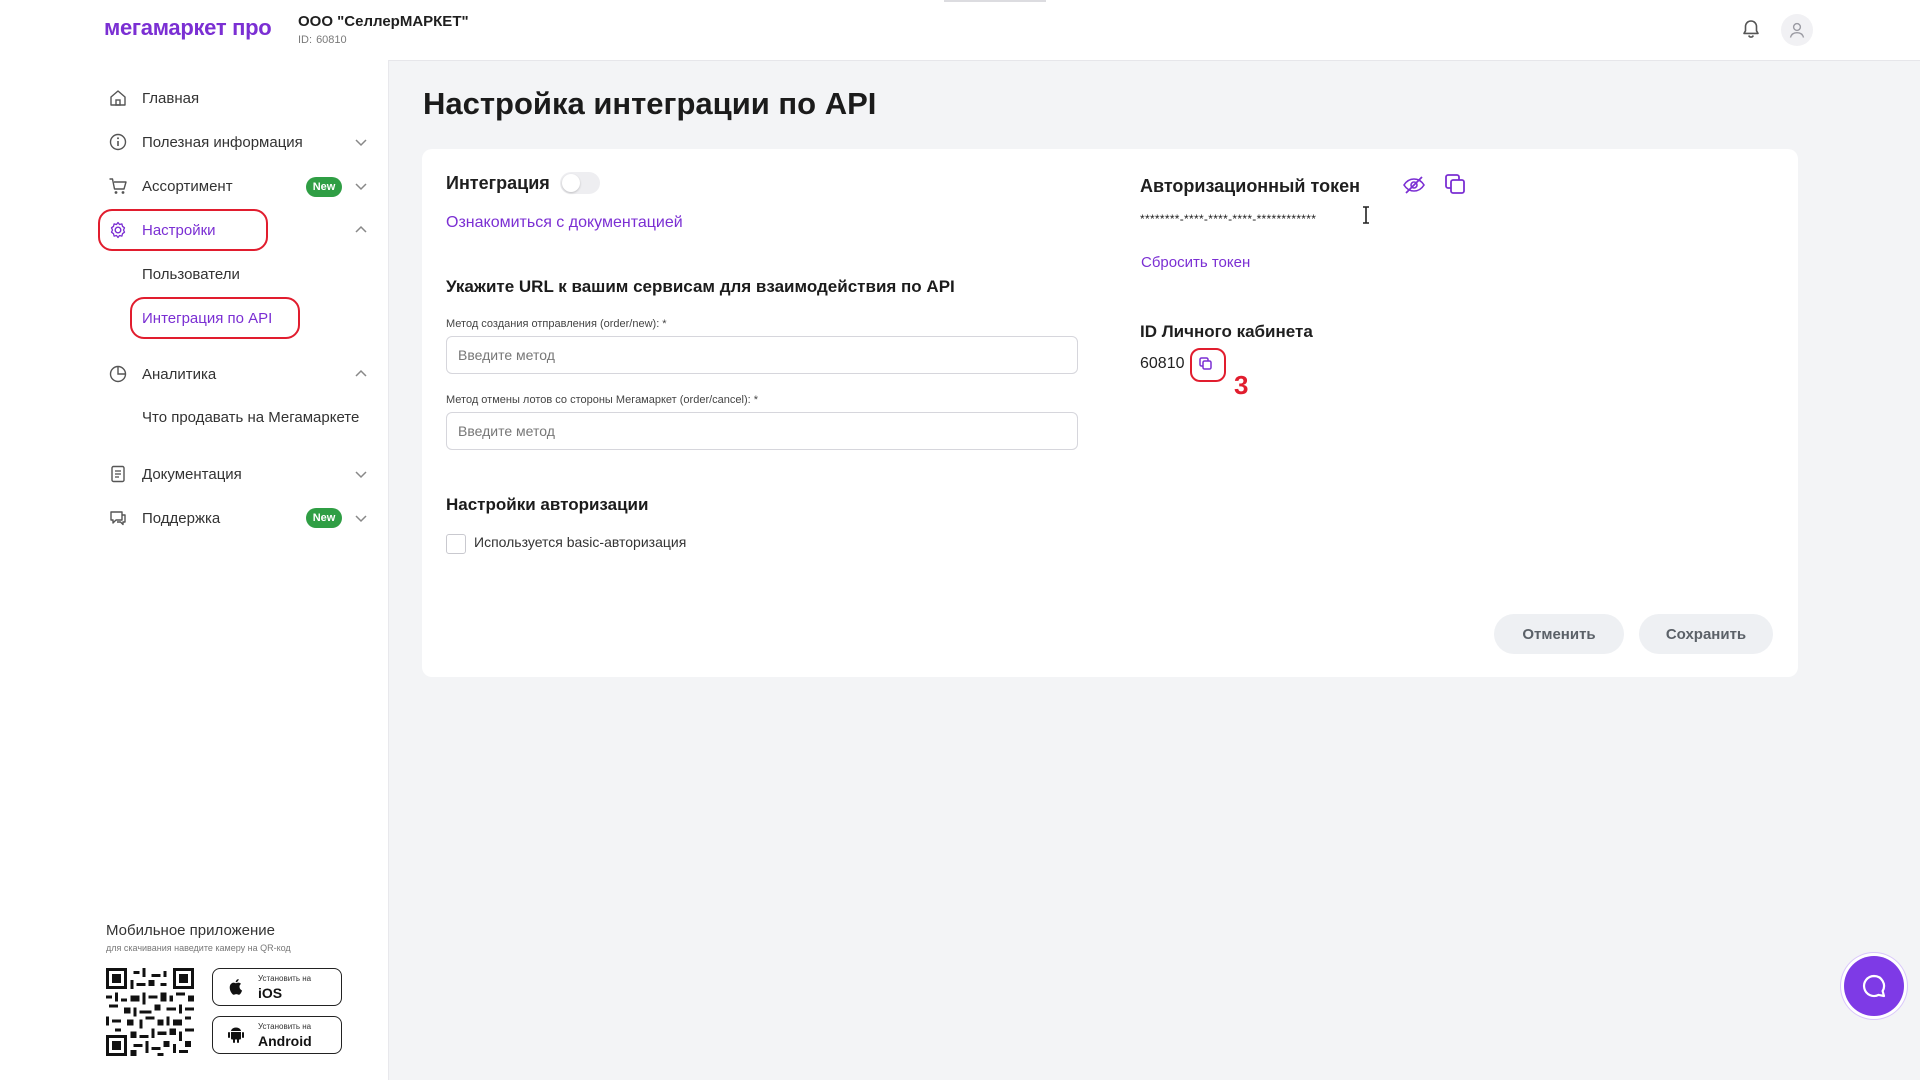 The height and width of the screenshot is (1080, 1920). I want to click on chat-icon, so click(118, 518).